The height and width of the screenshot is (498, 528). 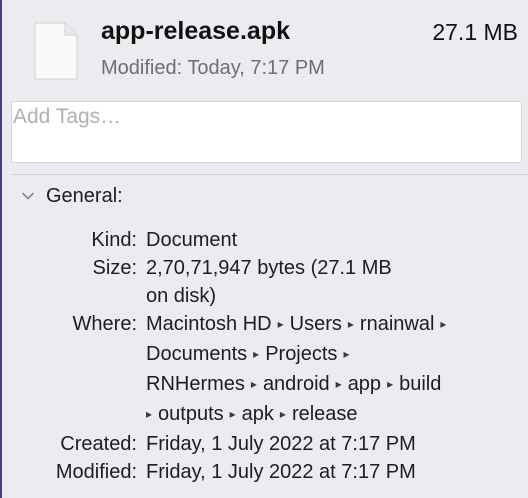 I want to click on general-section-toggle: General:, so click(x=70, y=196).